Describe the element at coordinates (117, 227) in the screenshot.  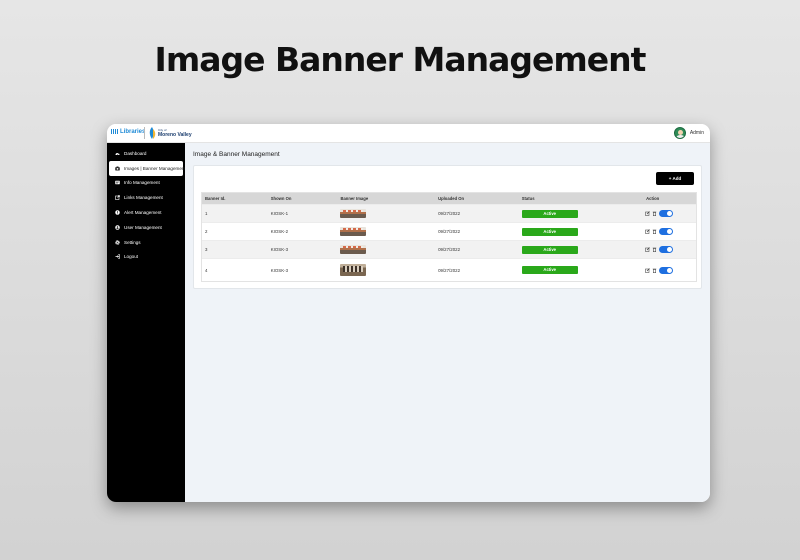
I see `user-icon` at that location.